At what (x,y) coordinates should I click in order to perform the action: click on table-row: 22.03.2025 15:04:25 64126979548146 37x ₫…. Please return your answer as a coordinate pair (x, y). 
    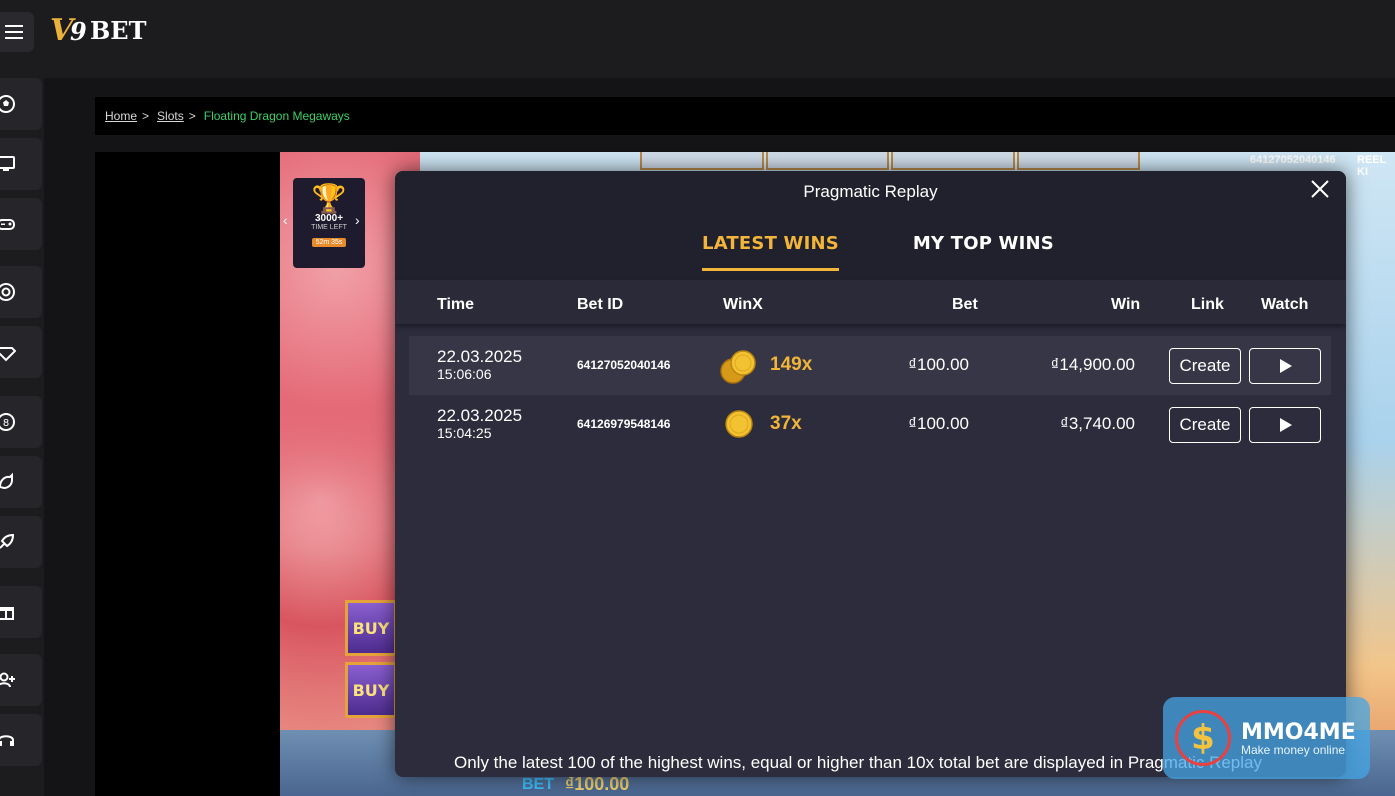
    Looking at the image, I should click on (870, 424).